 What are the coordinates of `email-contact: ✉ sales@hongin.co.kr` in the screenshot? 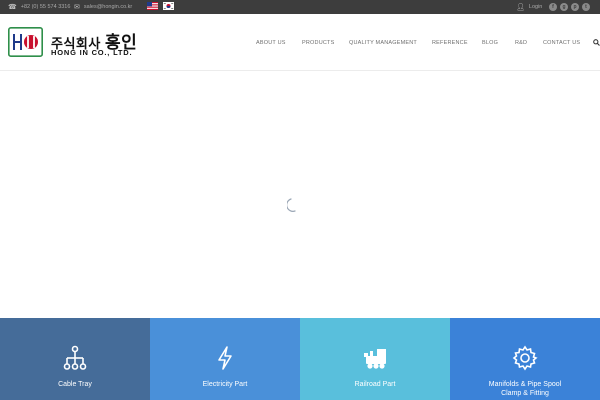 It's located at (103, 7).